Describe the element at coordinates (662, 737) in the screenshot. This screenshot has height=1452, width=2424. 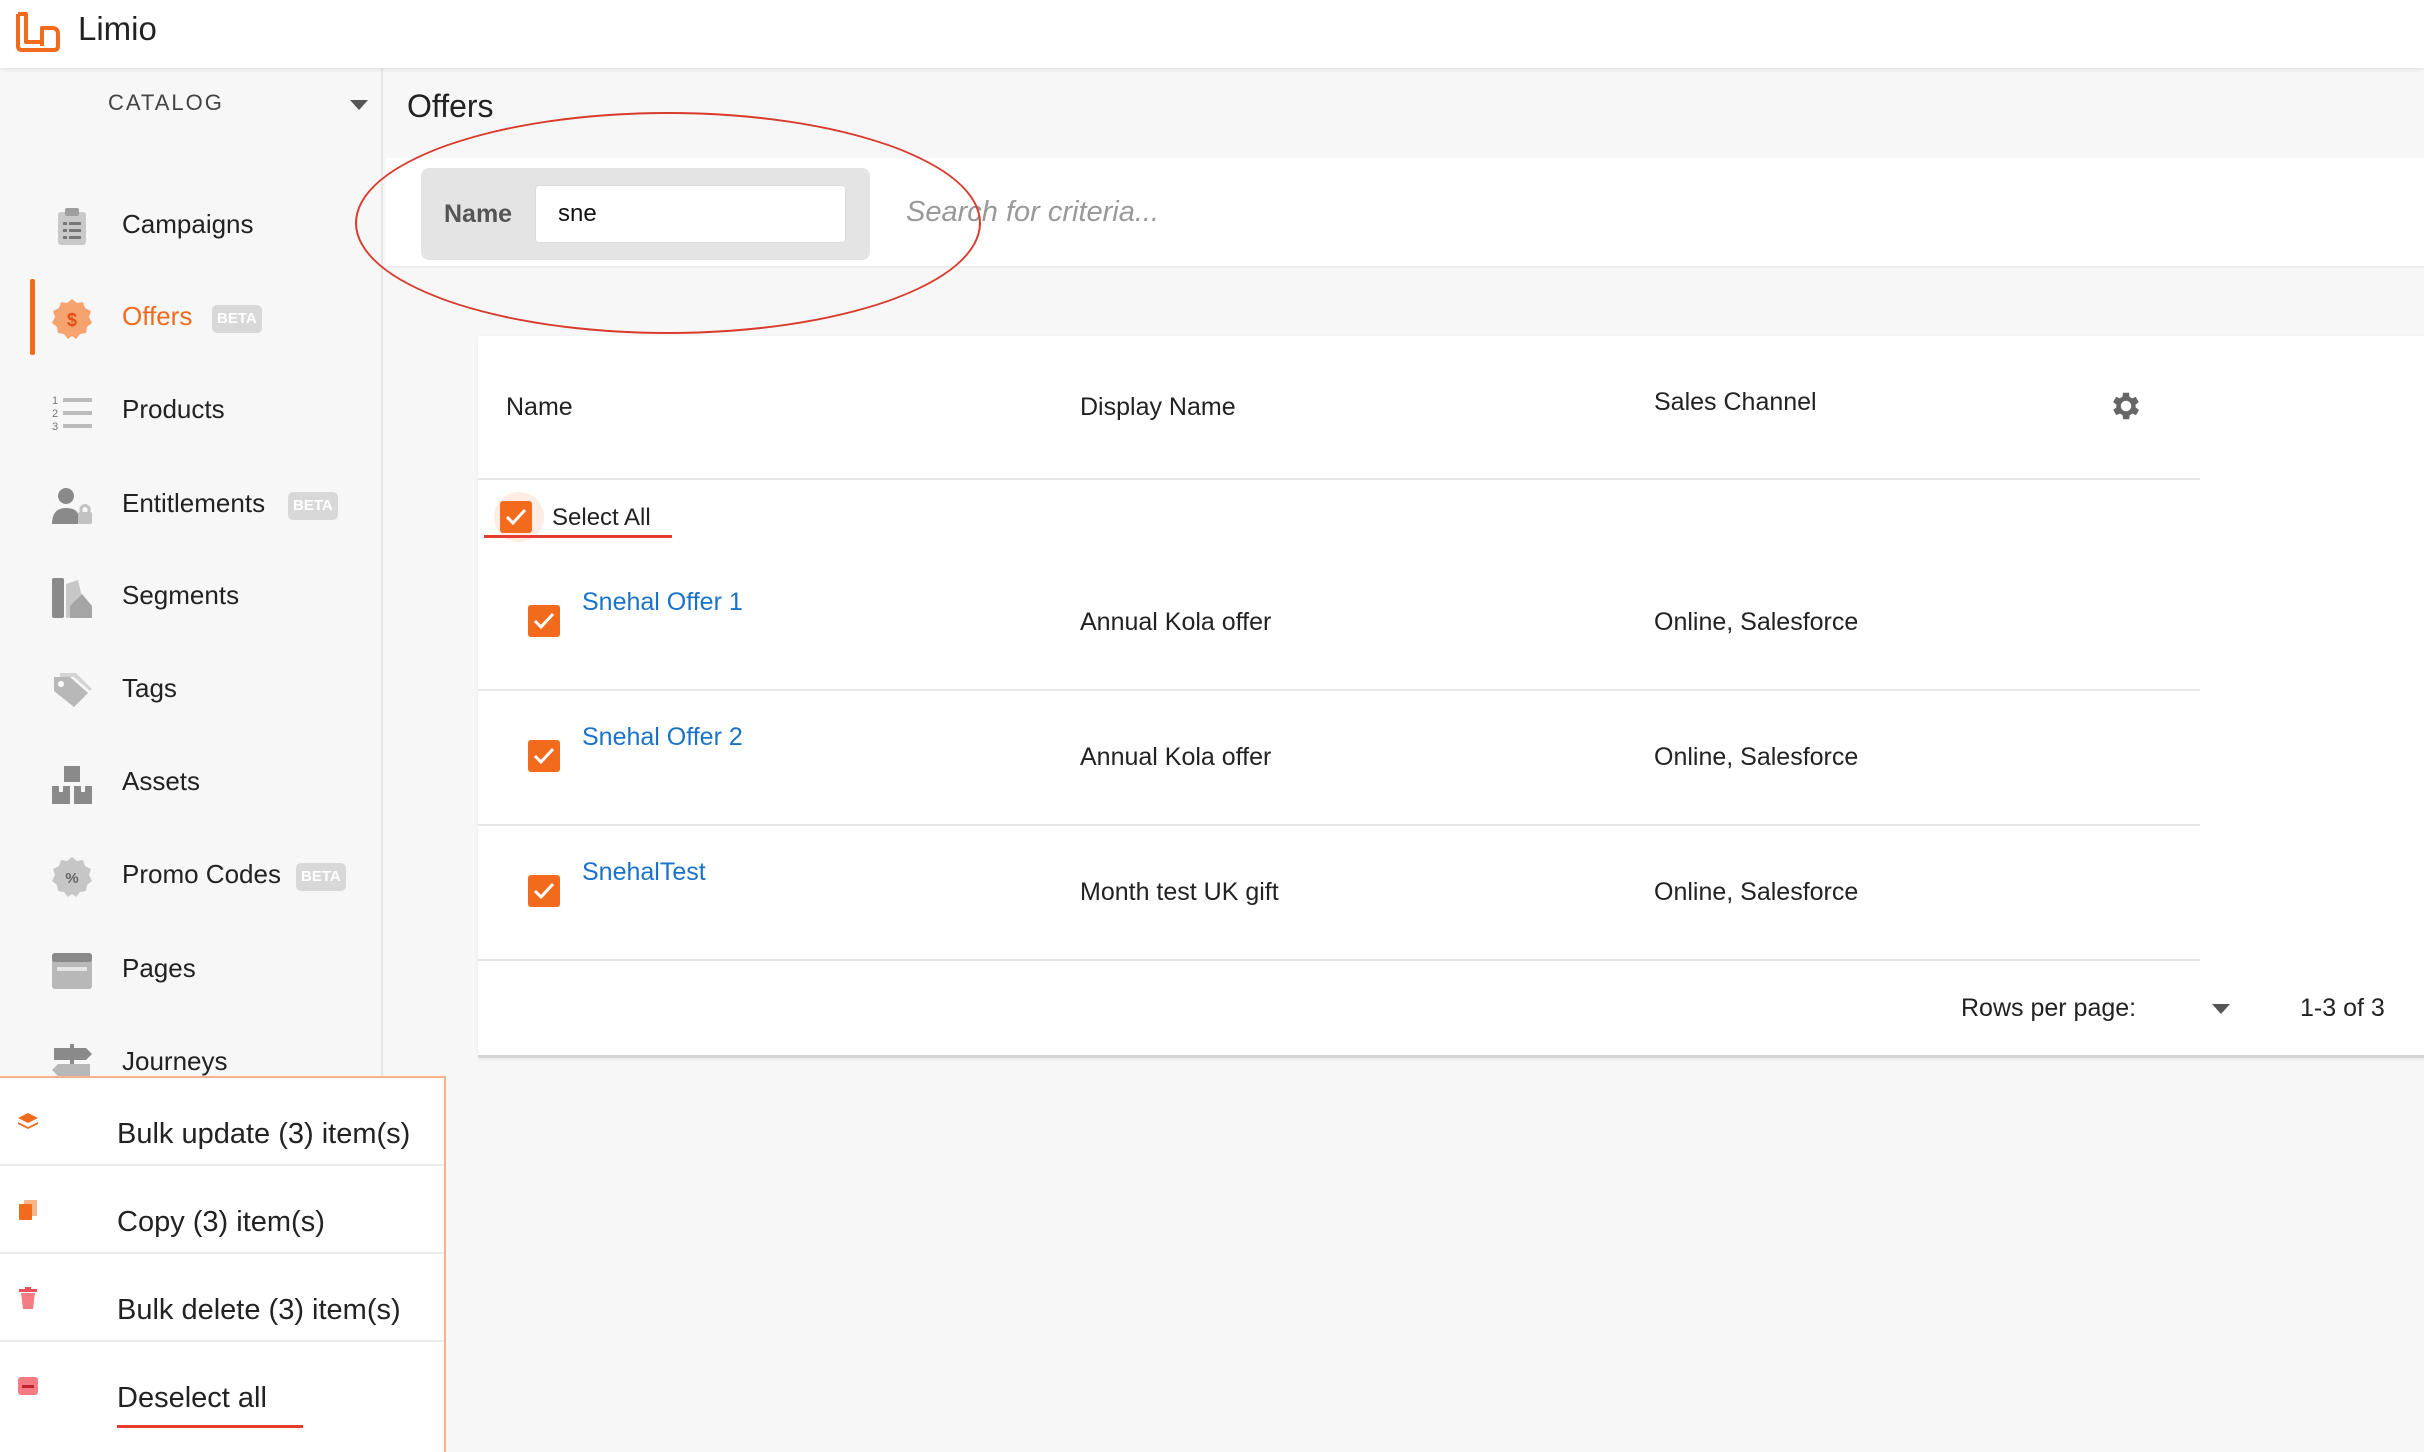
I see `offer-name-link: Snehal Offer 2` at that location.